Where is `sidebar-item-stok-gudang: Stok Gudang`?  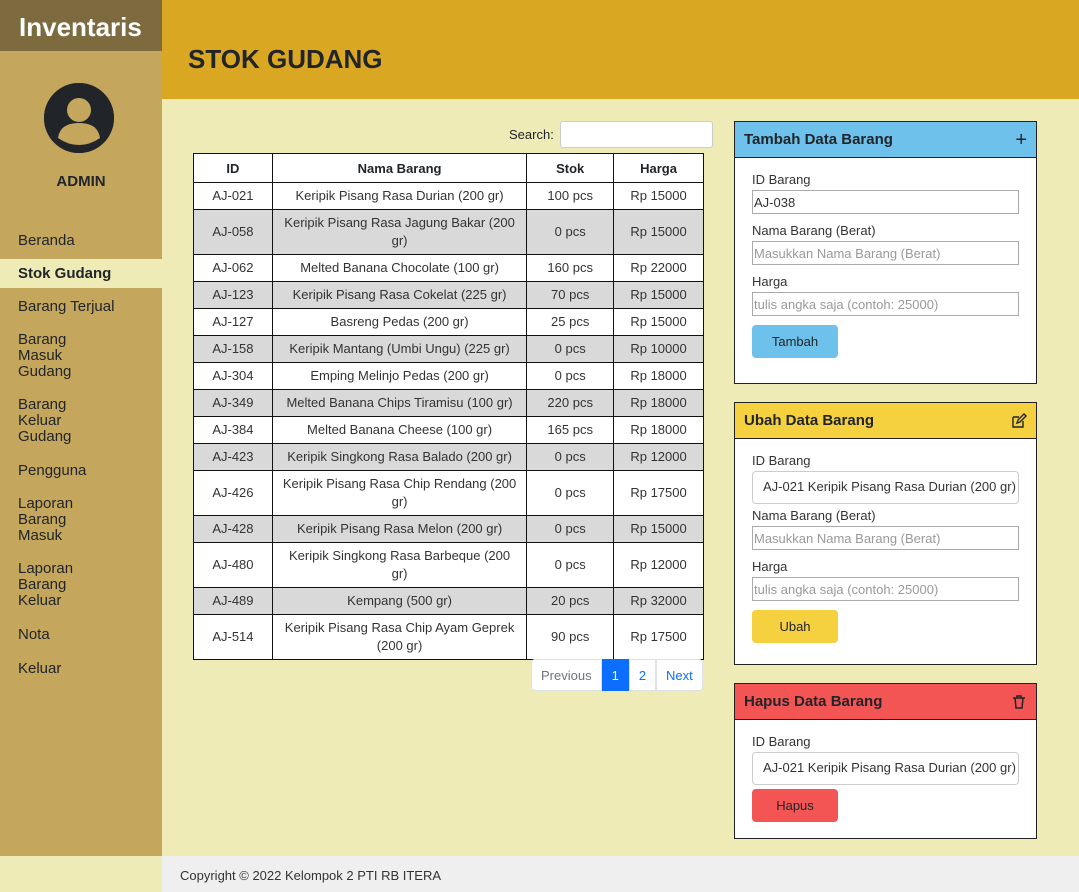 sidebar-item-stok-gudang: Stok Gudang is located at coordinates (81, 273).